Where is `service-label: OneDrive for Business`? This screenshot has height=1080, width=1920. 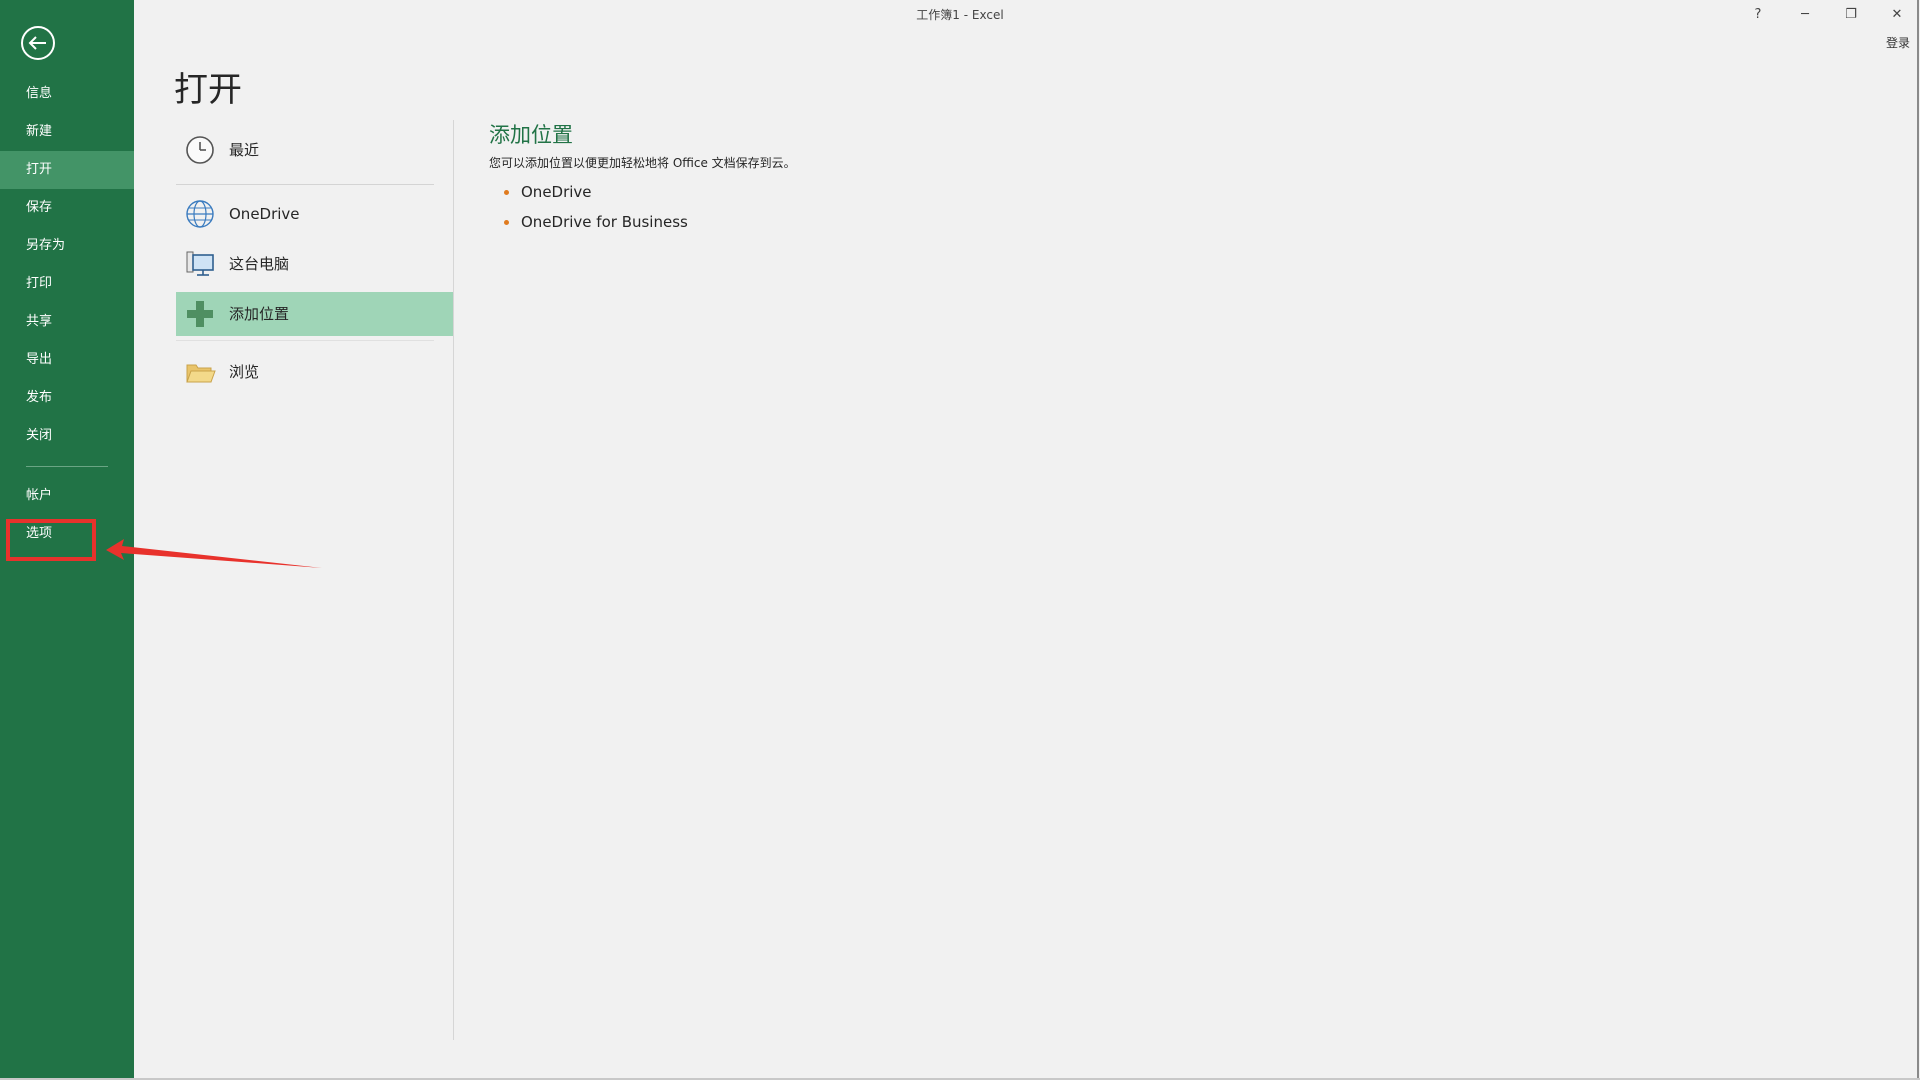 service-label: OneDrive for Business is located at coordinates (604, 222).